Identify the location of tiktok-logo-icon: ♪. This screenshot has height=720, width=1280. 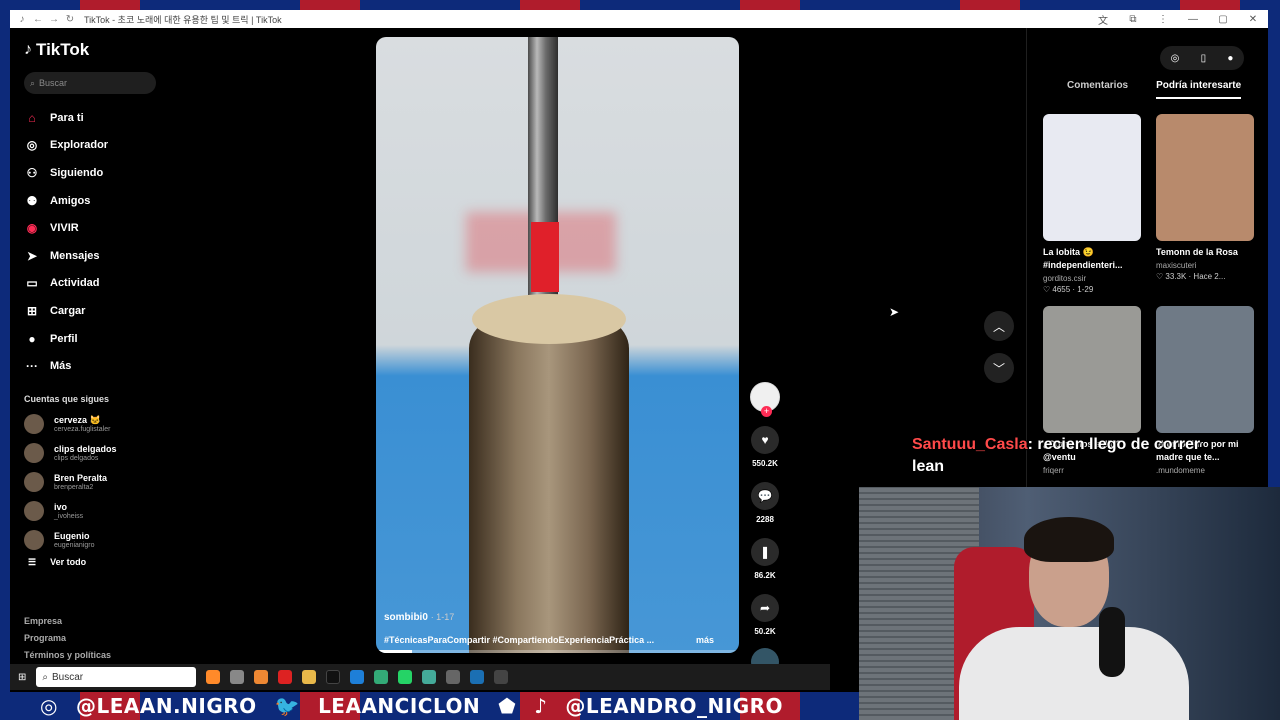
(28, 49).